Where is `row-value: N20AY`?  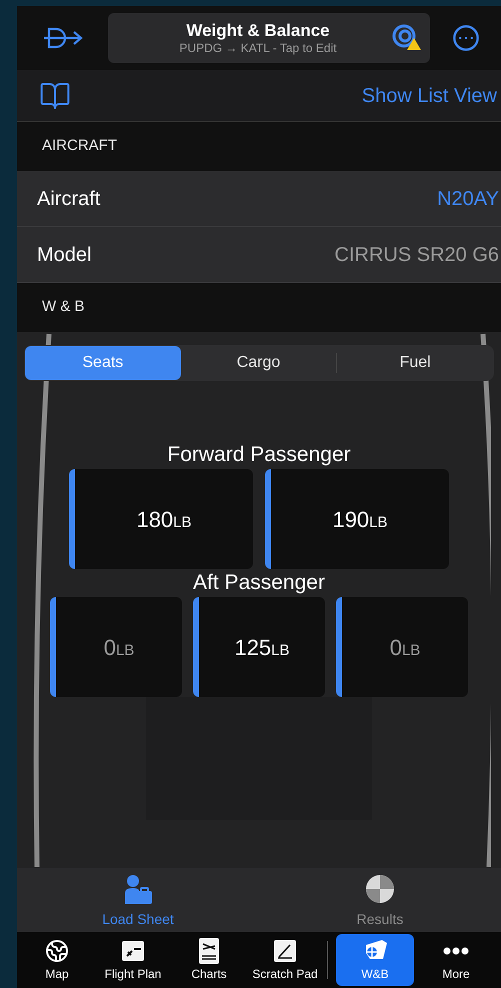 row-value: N20AY is located at coordinates (468, 199).